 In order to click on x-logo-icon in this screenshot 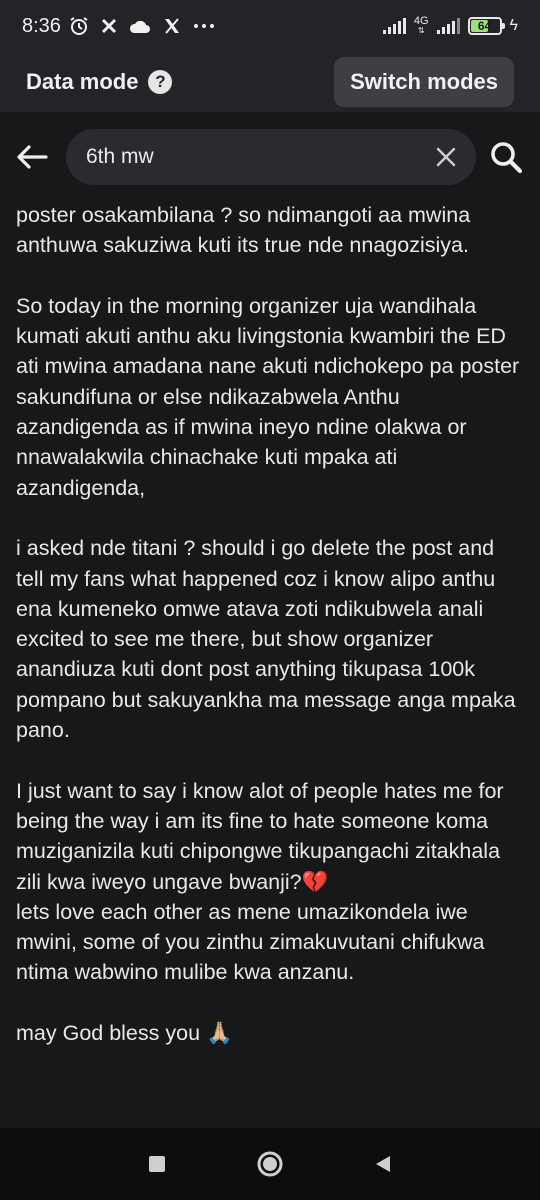, I will do `click(171, 26)`.